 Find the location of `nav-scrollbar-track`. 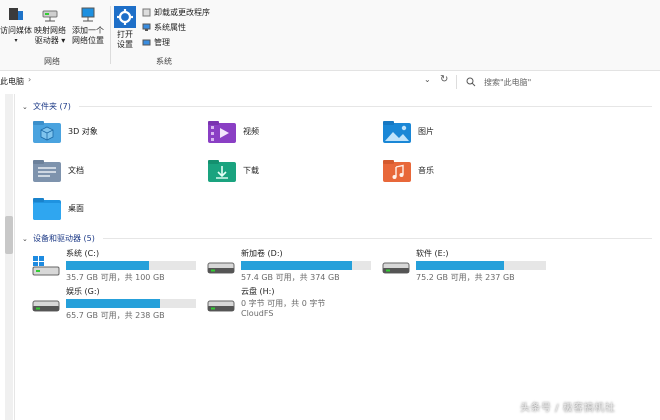

nav-scrollbar-track is located at coordinates (9, 257).